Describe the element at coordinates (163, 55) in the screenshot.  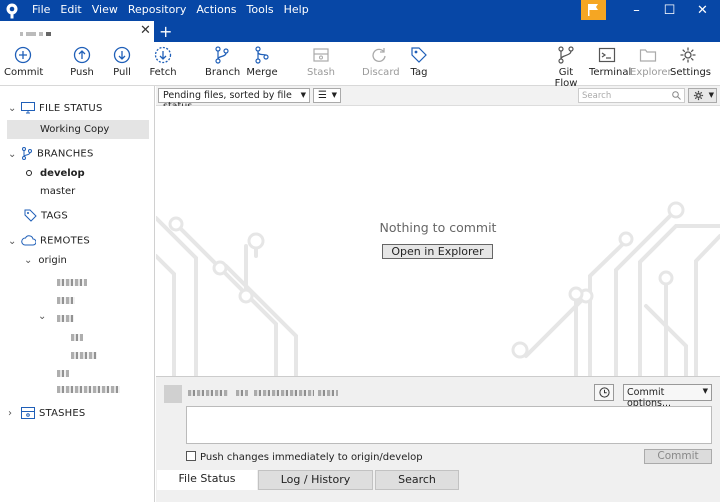
I see `fetch-icon` at that location.